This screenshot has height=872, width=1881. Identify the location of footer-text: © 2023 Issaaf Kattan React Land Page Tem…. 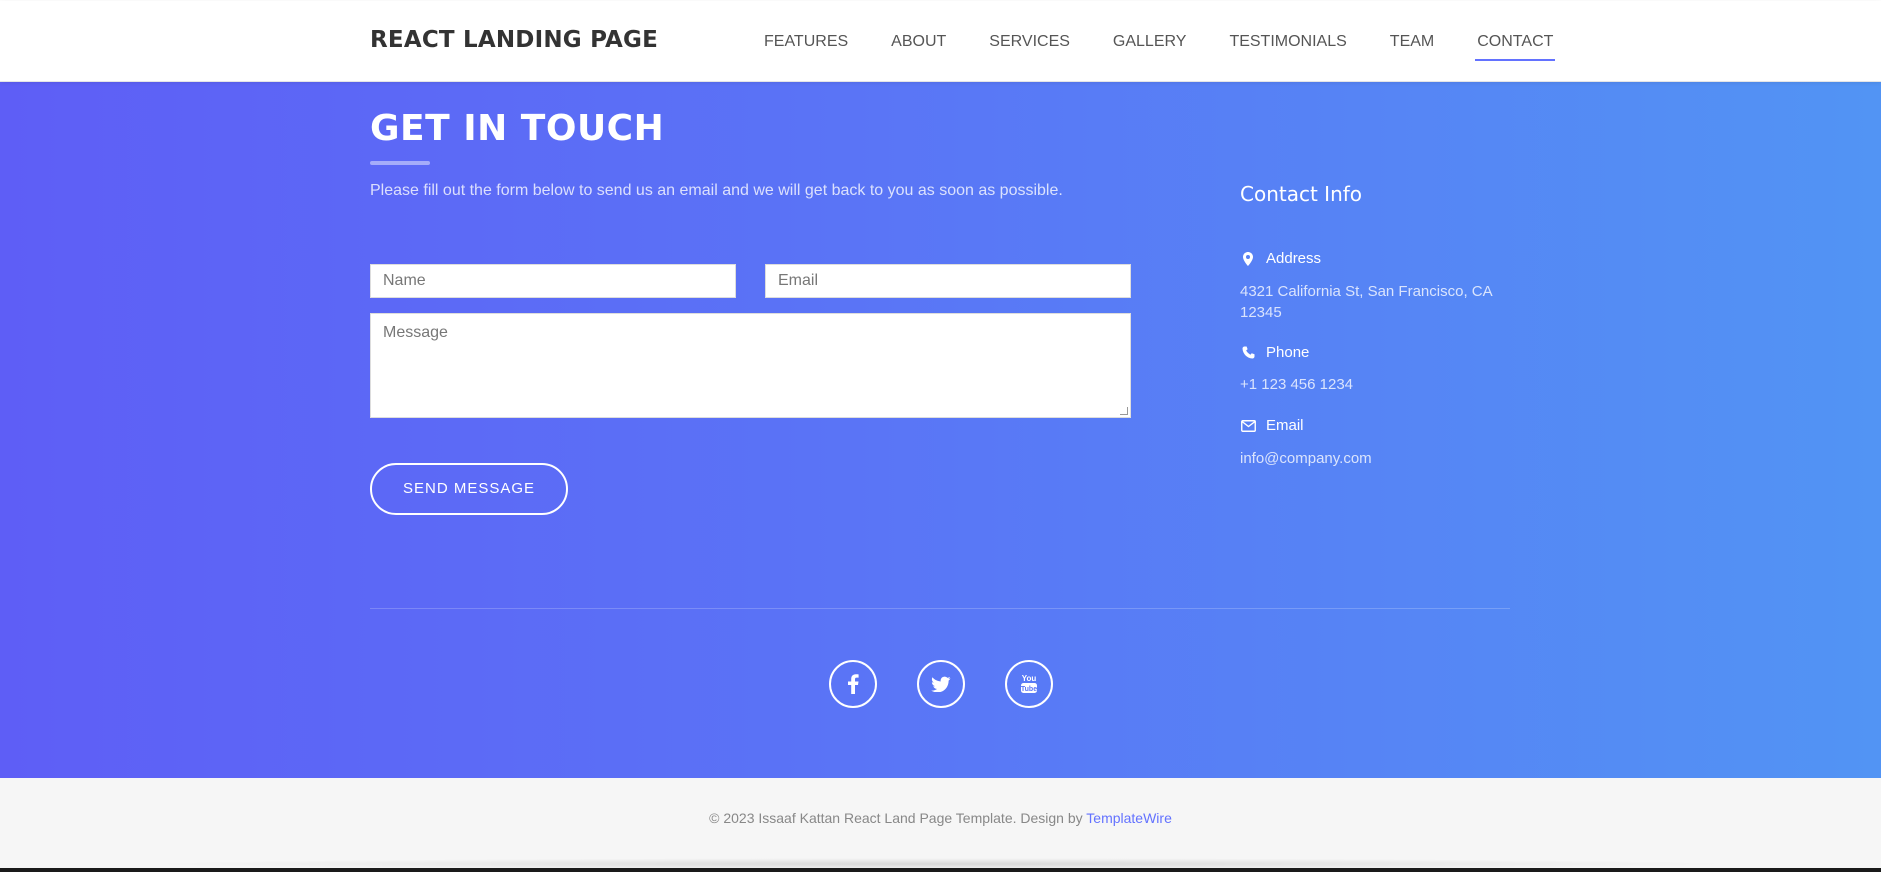
(940, 818).